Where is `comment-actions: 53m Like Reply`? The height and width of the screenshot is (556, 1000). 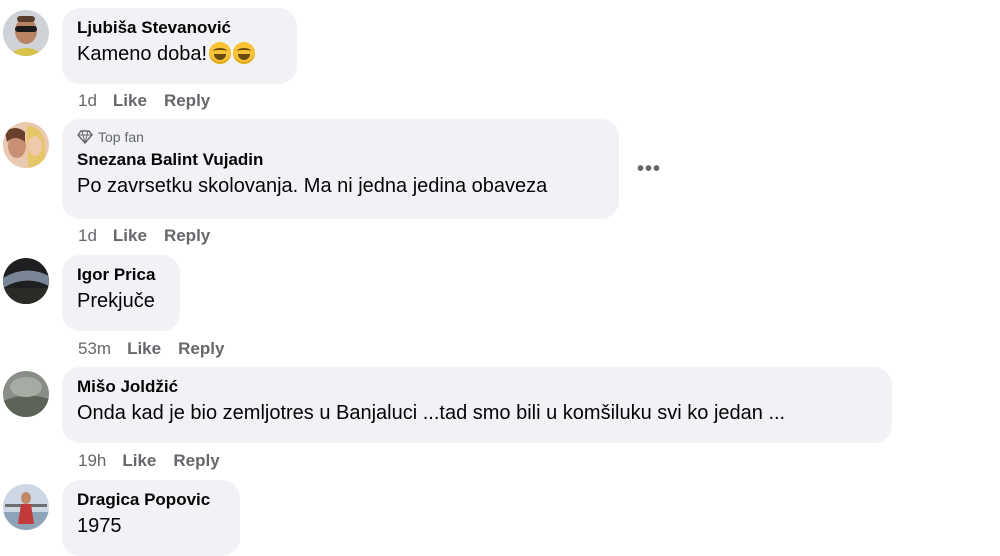
comment-actions: 53m Like Reply is located at coordinates (159, 349).